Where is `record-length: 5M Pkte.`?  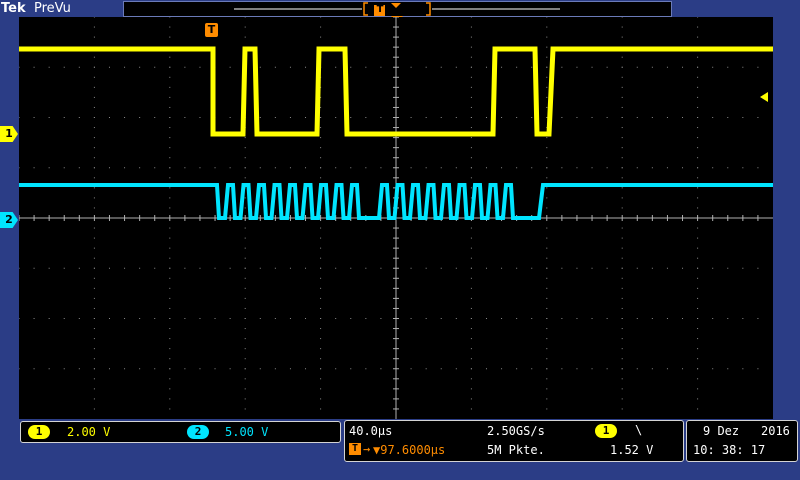 record-length: 5M Pkte. is located at coordinates (516, 450).